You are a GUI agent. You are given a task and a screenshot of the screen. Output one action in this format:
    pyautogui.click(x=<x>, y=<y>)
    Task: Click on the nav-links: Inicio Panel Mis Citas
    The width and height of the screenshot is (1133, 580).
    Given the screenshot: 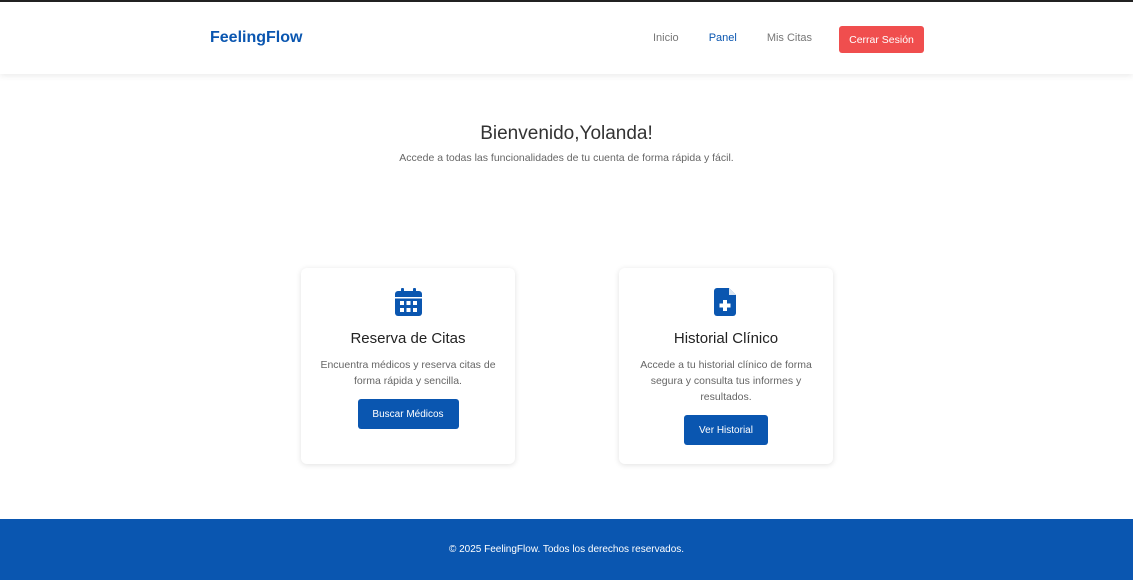 What is the action you would take?
    pyautogui.click(x=747, y=38)
    